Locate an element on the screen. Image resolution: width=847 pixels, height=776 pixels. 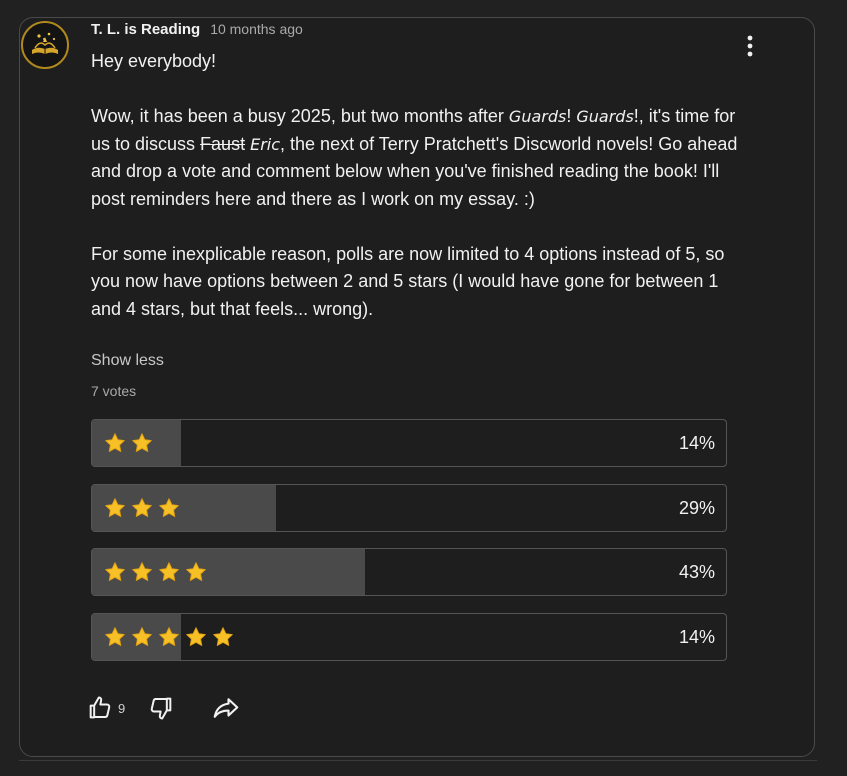
like-count: 9 is located at coordinates (122, 708).